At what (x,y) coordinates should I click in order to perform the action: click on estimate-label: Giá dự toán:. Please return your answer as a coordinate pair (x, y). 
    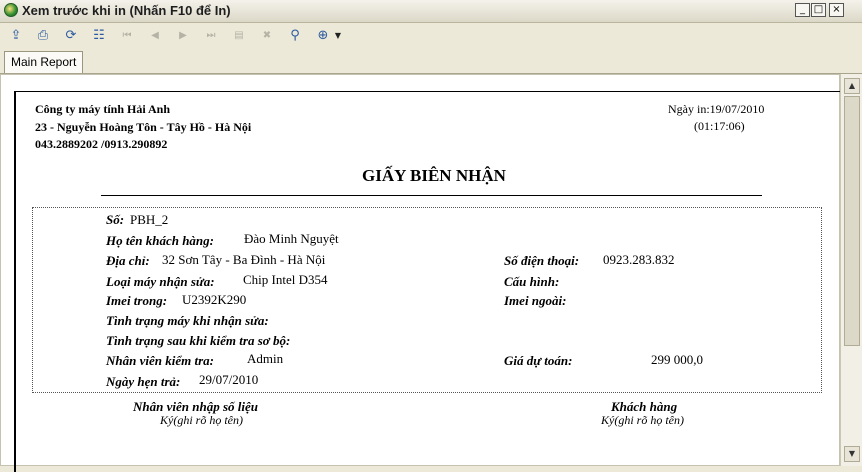
    Looking at the image, I should click on (538, 360).